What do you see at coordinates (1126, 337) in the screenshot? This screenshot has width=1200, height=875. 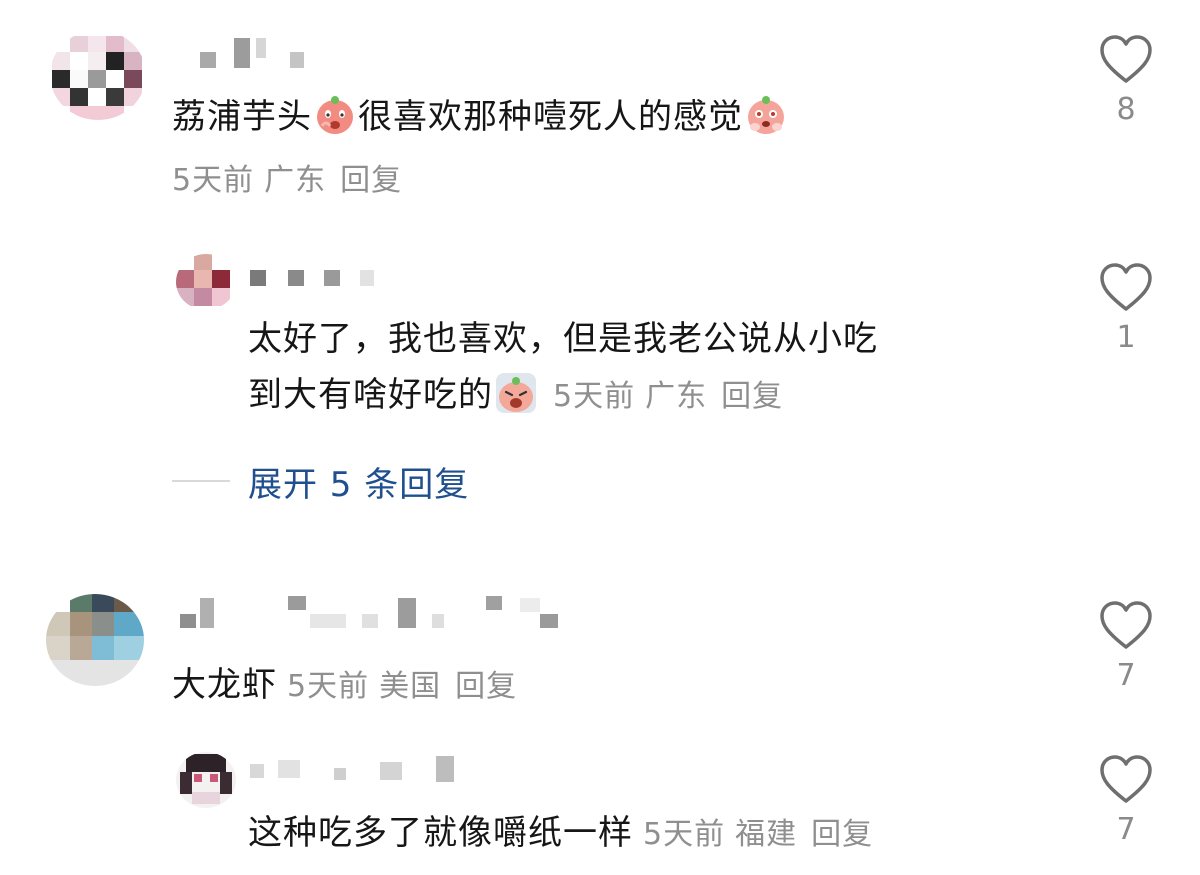 I see `like-count: 1` at bounding box center [1126, 337].